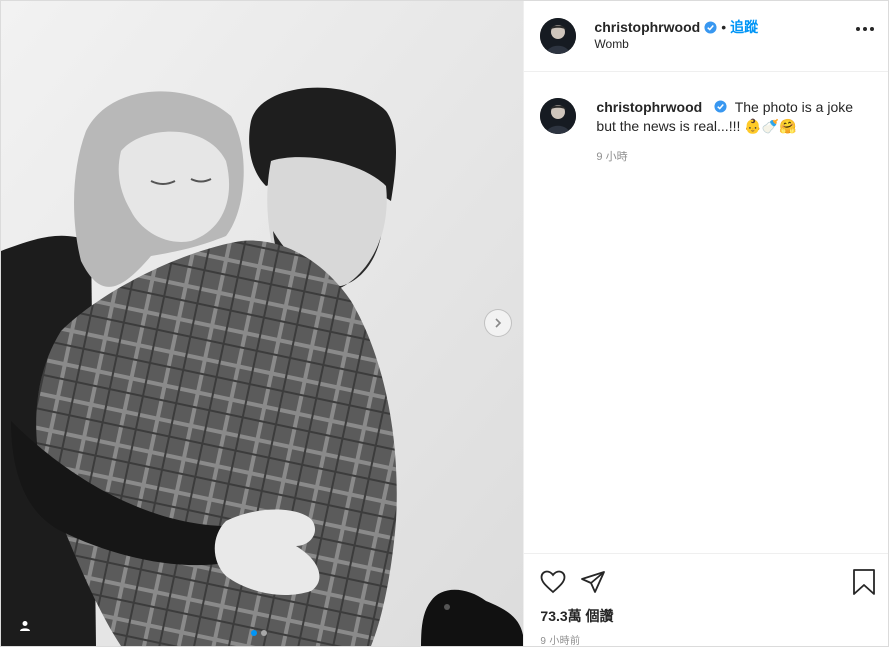 The width and height of the screenshot is (889, 647). Describe the element at coordinates (560, 641) in the screenshot. I see `post-timestamp: 9 小時前` at that location.